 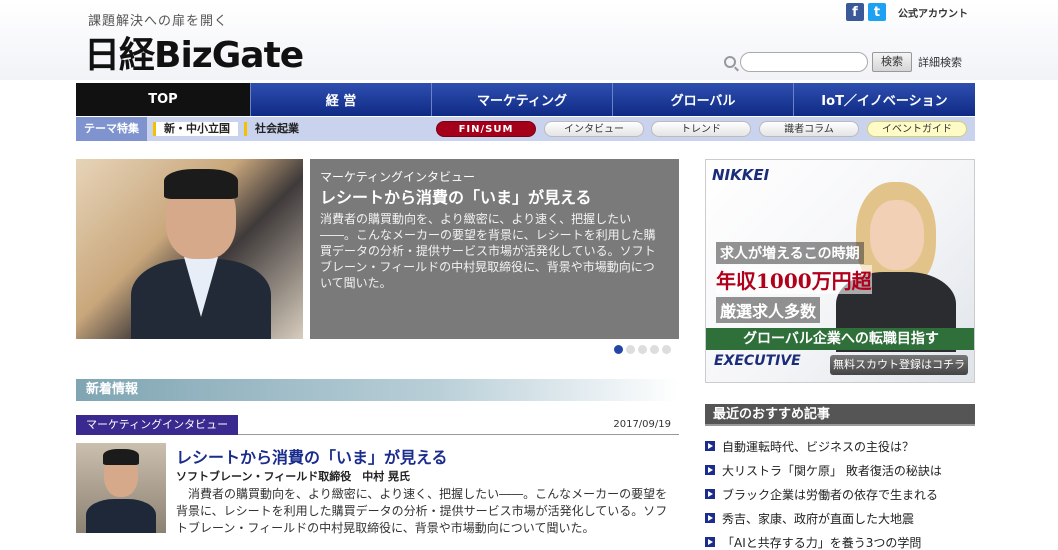 I want to click on search-bar: 検索 詳細検索, so click(x=843, y=62).